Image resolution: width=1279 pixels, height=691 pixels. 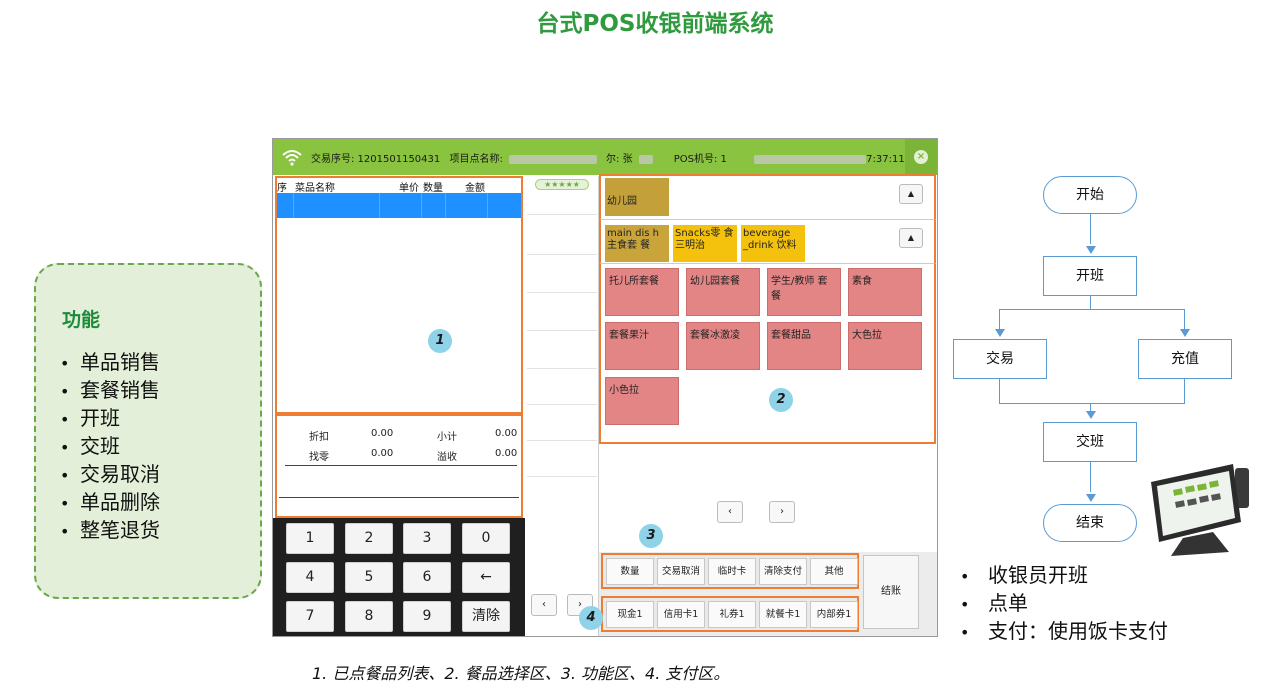 I want to click on key-3: 3, so click(x=427, y=538).